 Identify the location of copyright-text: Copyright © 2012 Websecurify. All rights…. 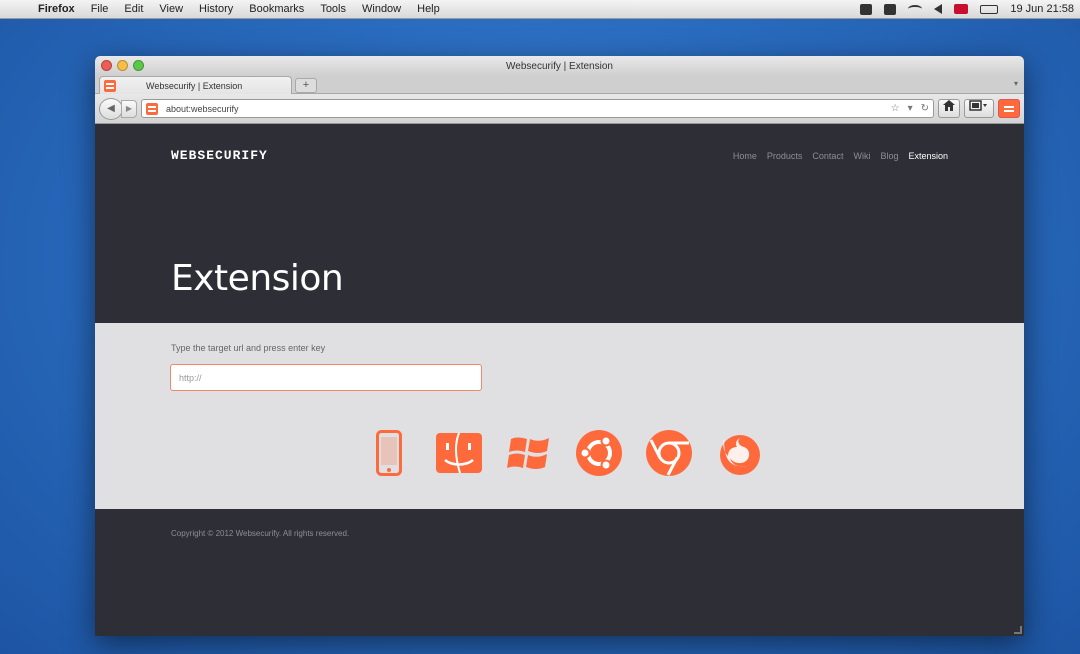
(260, 533).